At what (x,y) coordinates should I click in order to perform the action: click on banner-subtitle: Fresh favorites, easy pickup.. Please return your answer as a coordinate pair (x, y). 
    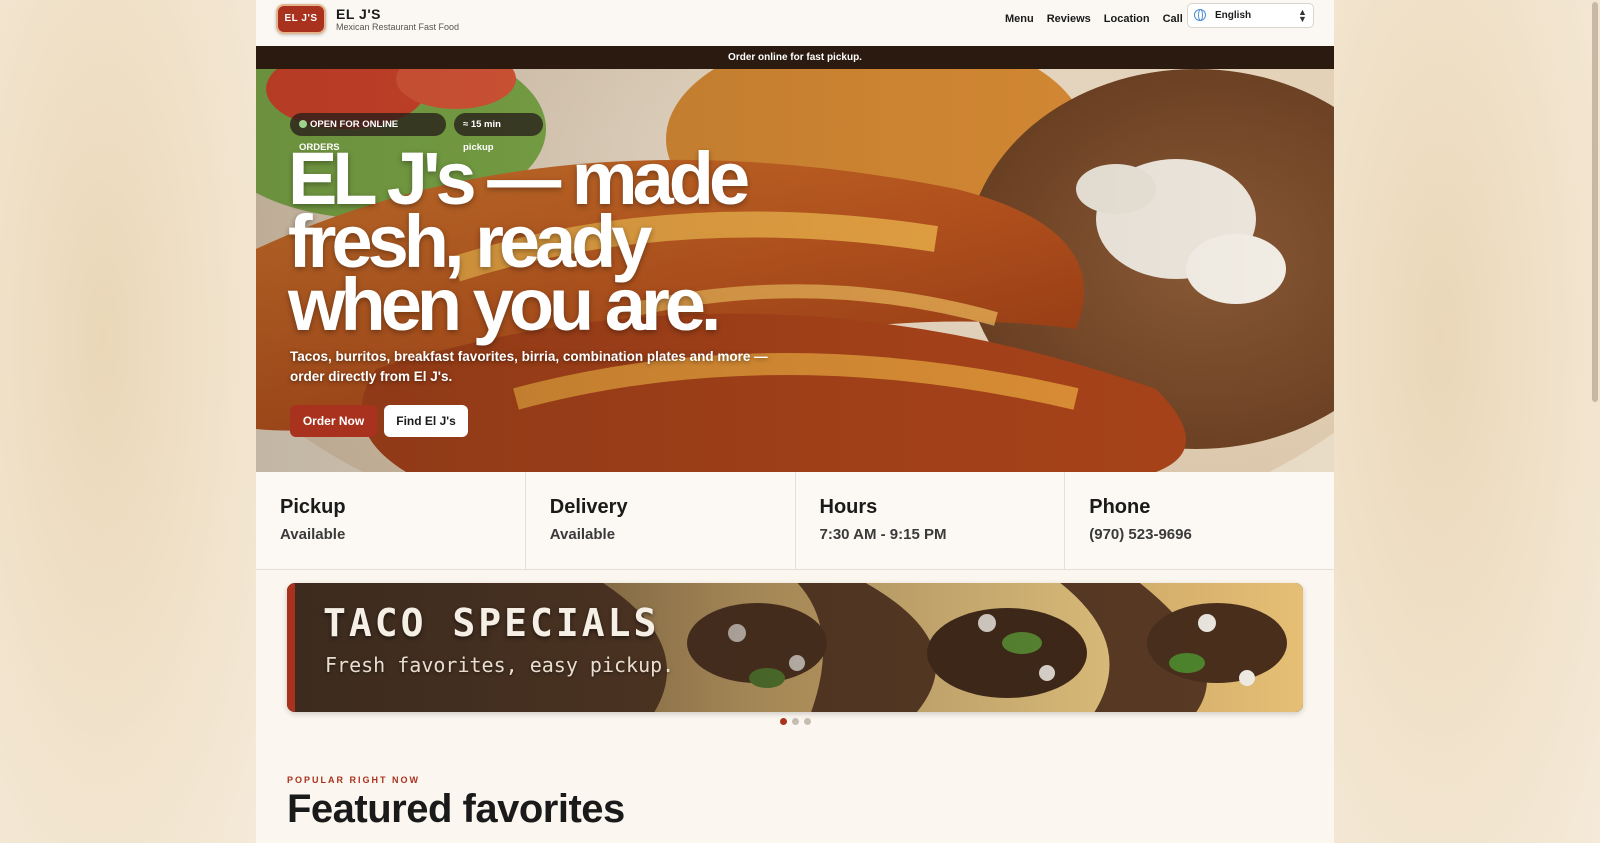
    Looking at the image, I should click on (500, 665).